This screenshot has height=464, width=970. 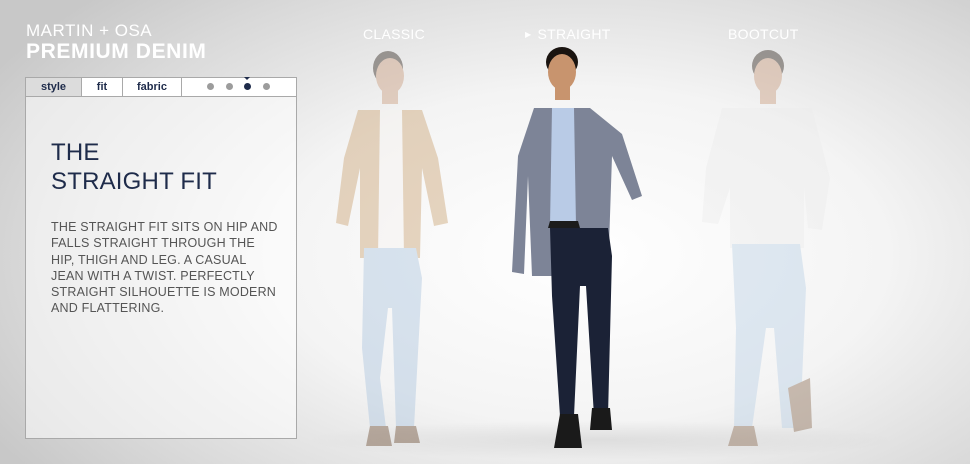 What do you see at coordinates (247, 78) in the screenshot?
I see `pager-marker-icon` at bounding box center [247, 78].